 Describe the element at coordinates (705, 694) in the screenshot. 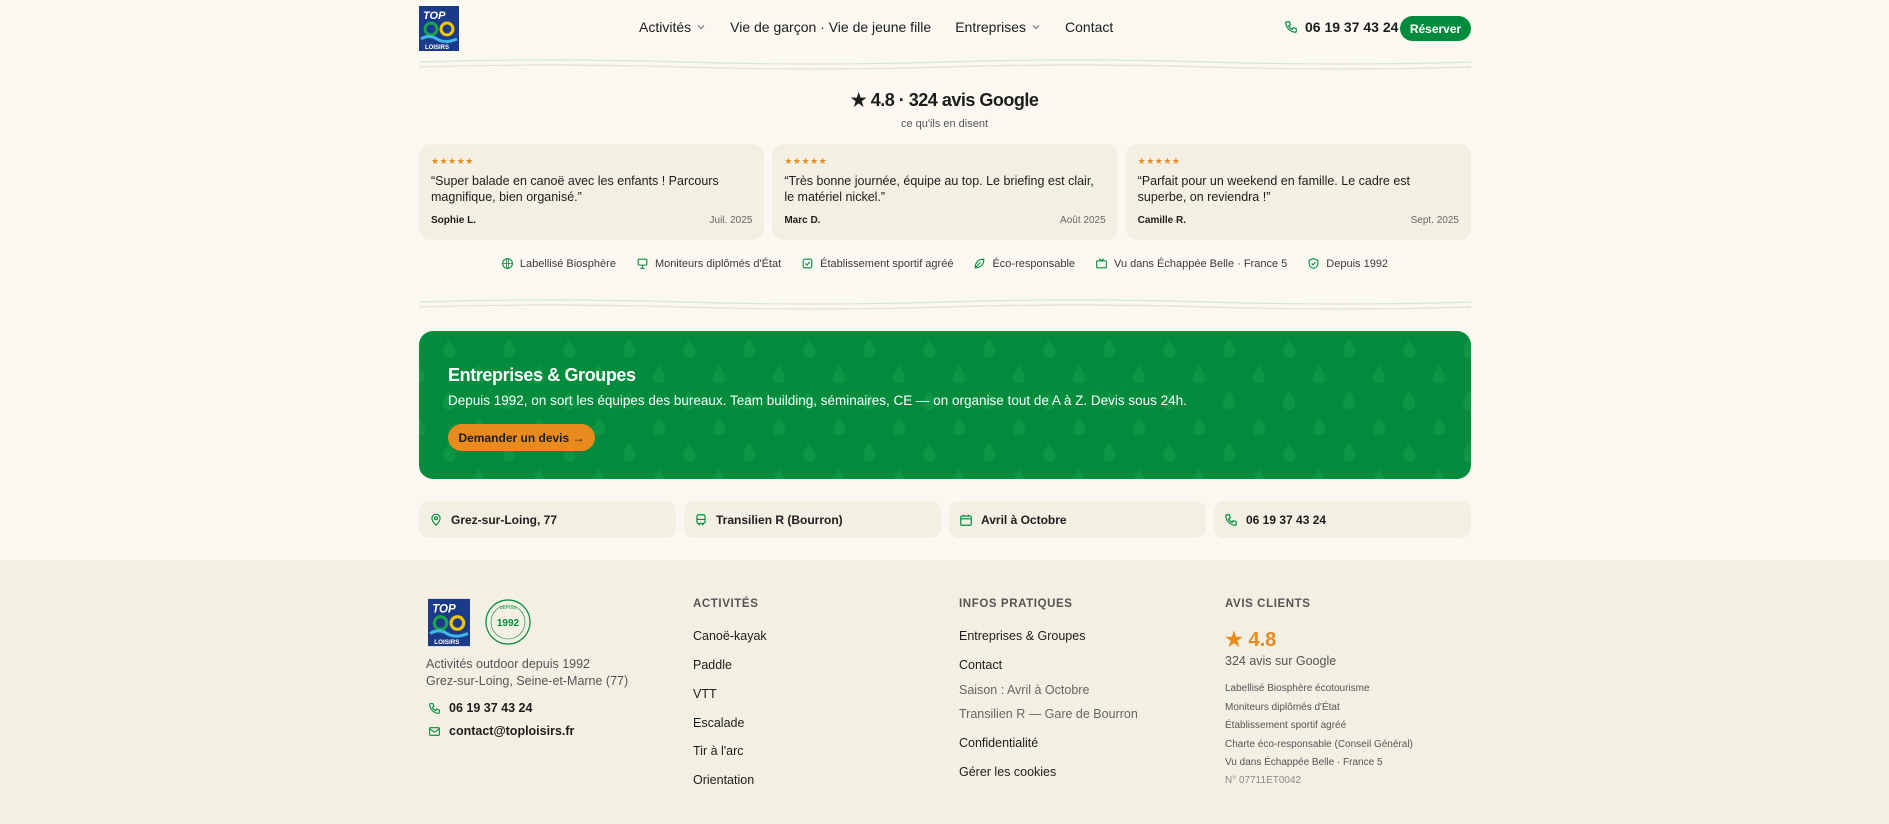

I see `footer-link-vtt: VTT` at that location.